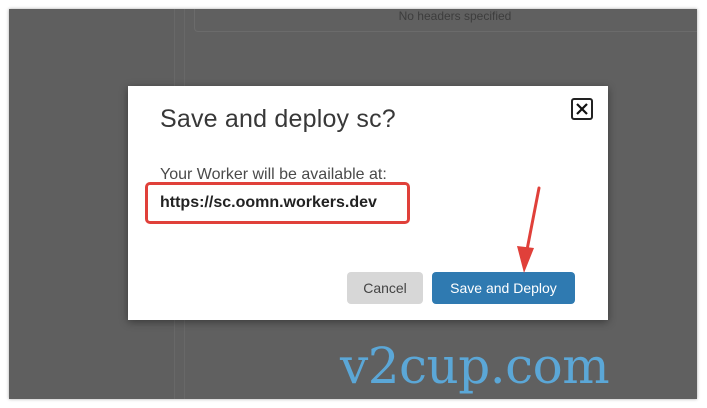  I want to click on cancel-button: Cancel, so click(385, 288).